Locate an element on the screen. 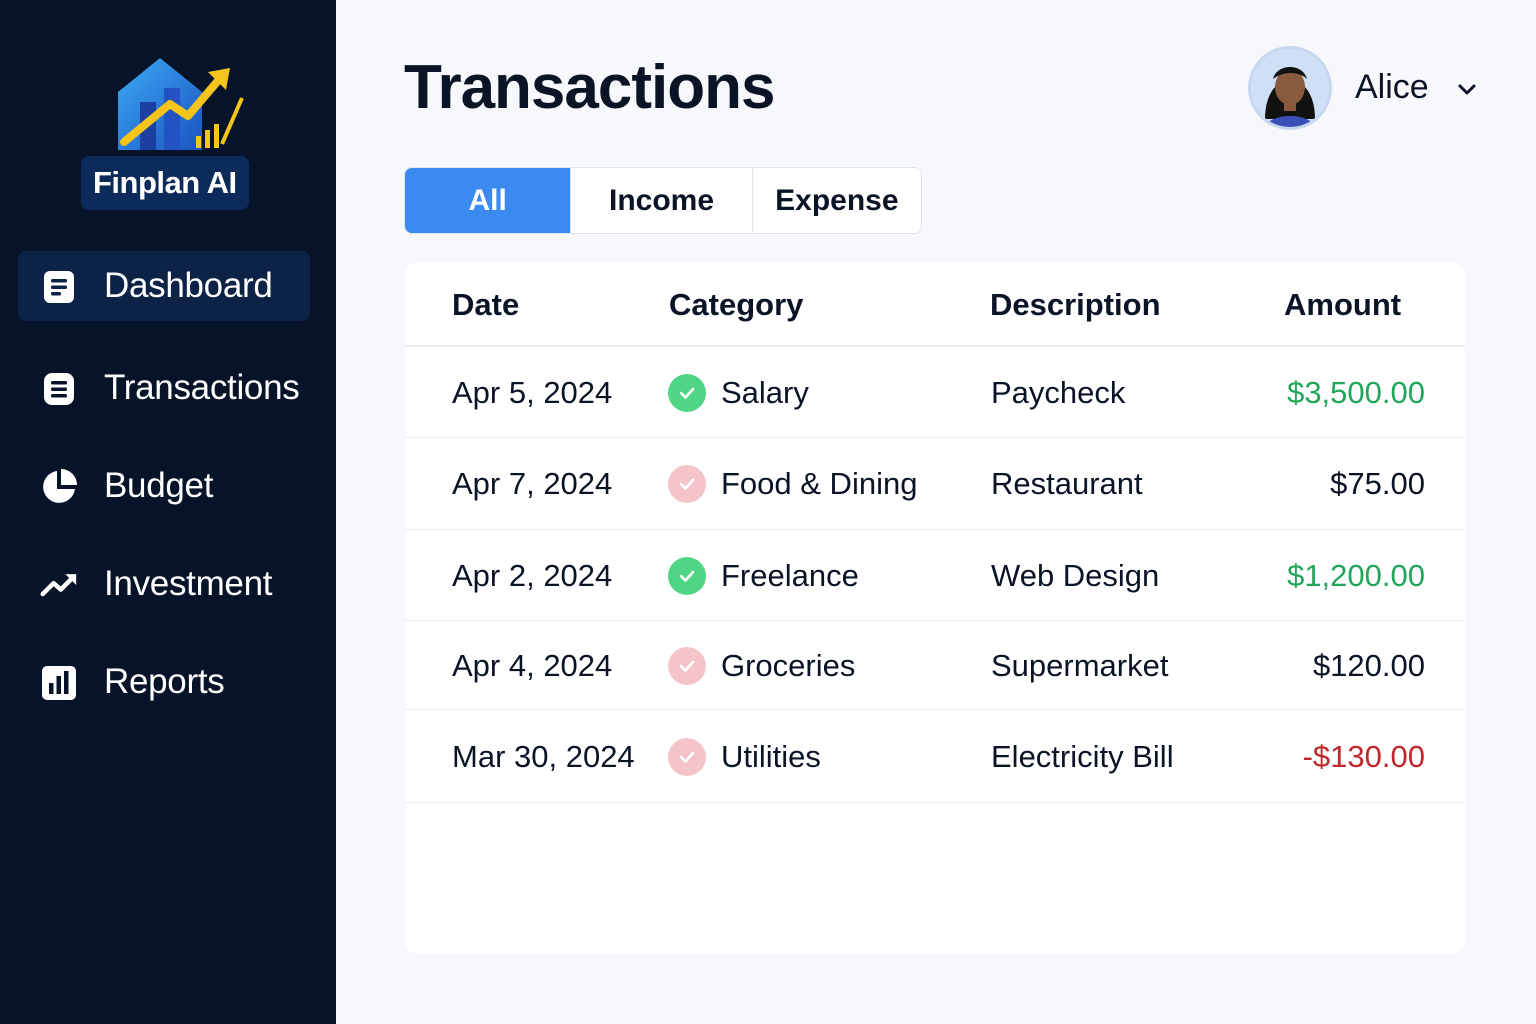 Image resolution: width=1536 pixels, height=1024 pixels. brand-name: Finplan AI is located at coordinates (165, 183).